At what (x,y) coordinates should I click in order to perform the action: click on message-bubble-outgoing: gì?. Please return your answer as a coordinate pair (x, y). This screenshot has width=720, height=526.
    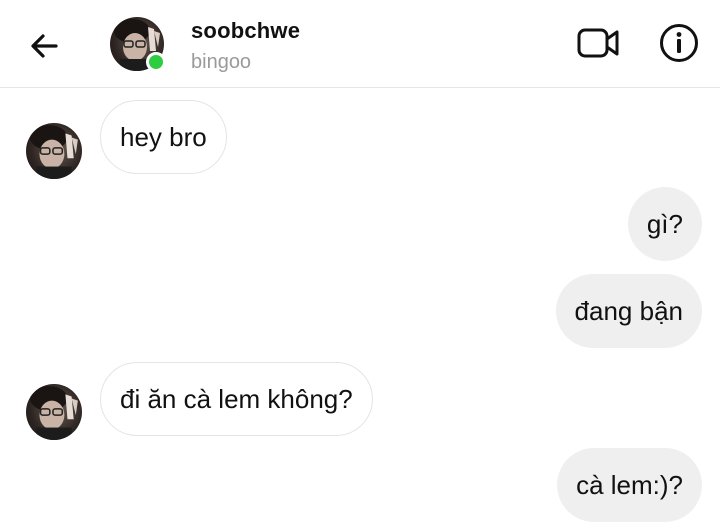
    Looking at the image, I should click on (664, 224).